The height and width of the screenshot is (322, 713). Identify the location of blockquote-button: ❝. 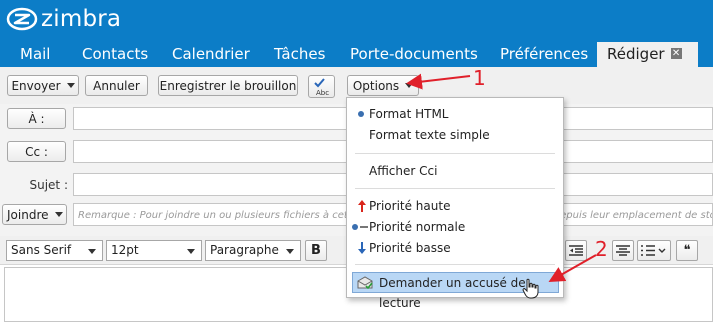
(687, 250).